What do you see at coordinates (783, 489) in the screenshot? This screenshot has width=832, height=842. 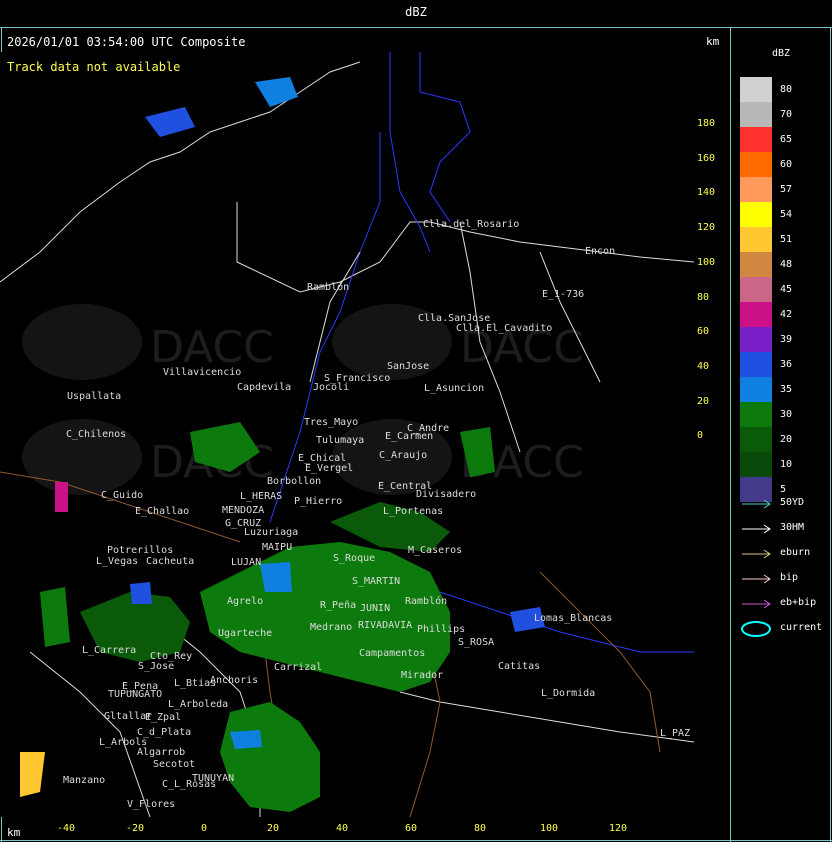 I see `legend-value: 5` at bounding box center [783, 489].